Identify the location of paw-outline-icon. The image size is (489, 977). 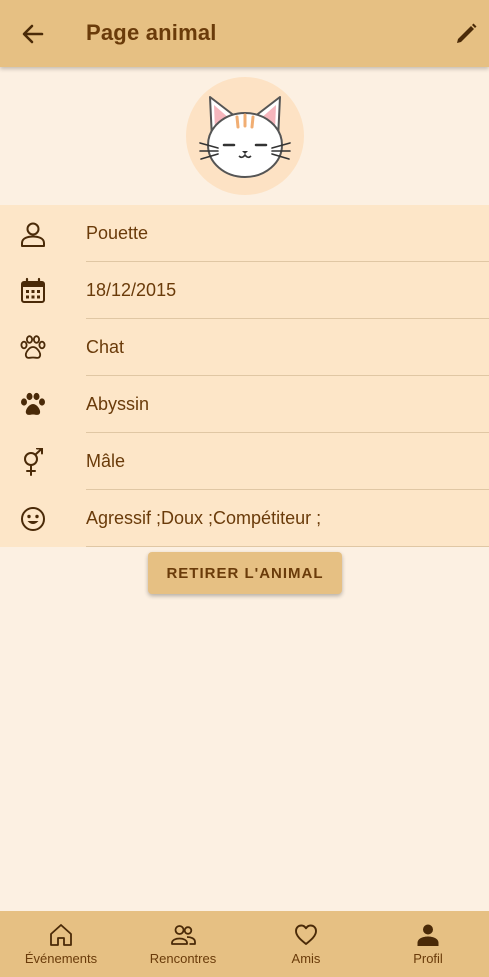
(33, 348).